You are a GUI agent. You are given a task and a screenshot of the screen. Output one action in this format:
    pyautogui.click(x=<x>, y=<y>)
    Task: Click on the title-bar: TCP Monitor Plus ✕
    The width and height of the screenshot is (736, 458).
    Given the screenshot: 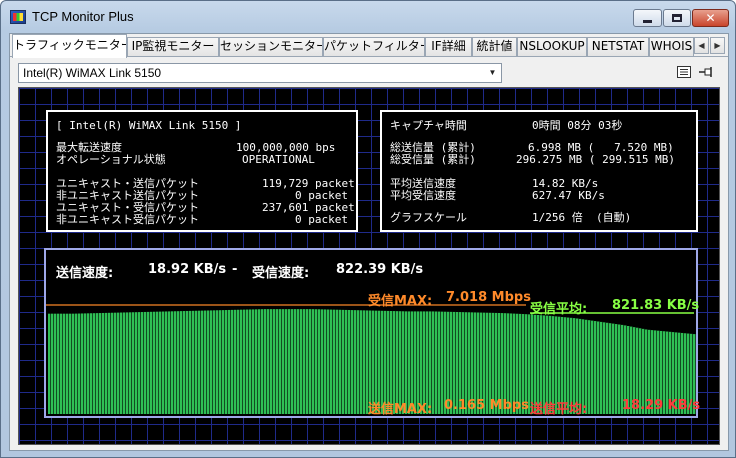 What is the action you would take?
    pyautogui.click(x=368, y=16)
    